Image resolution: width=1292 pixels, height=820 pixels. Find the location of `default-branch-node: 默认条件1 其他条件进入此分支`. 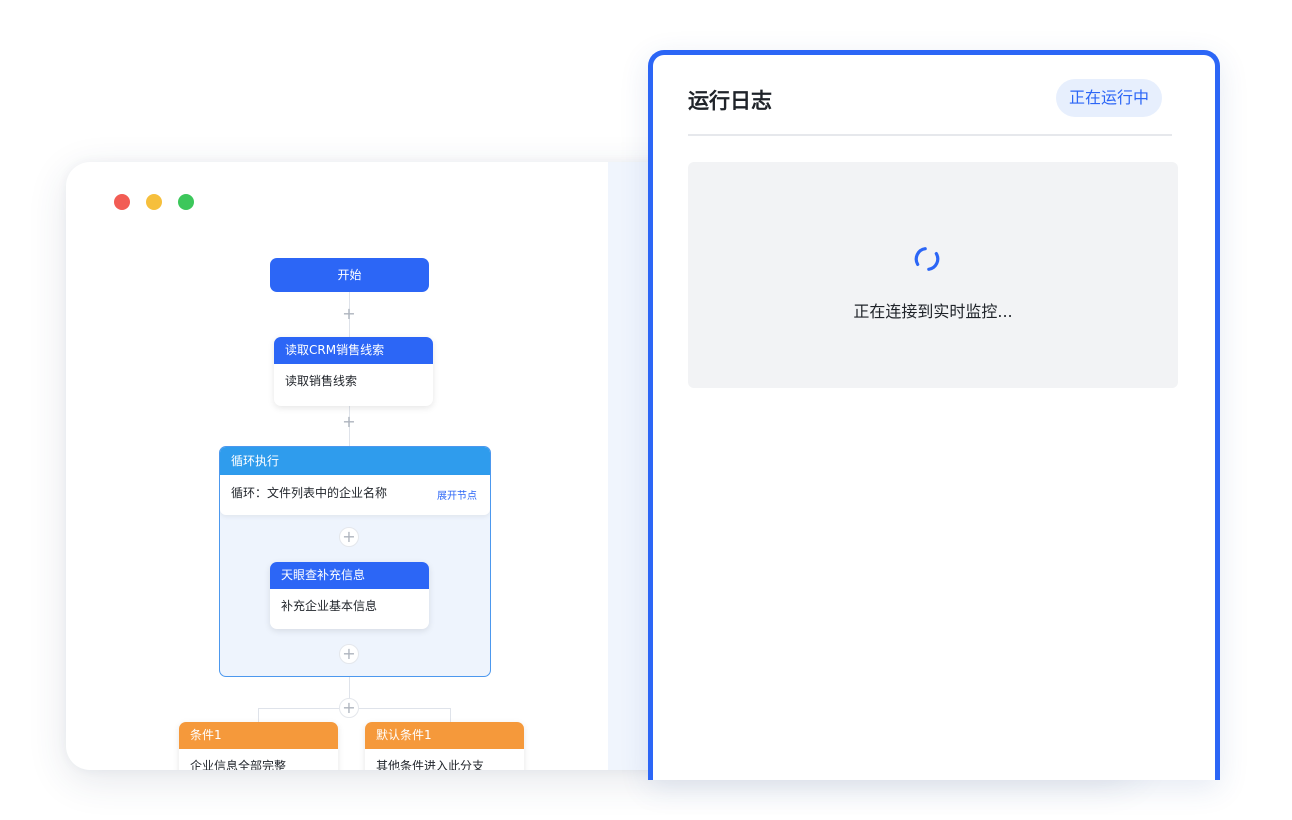

default-branch-node: 默认条件1 其他条件进入此分支 is located at coordinates (444, 746).